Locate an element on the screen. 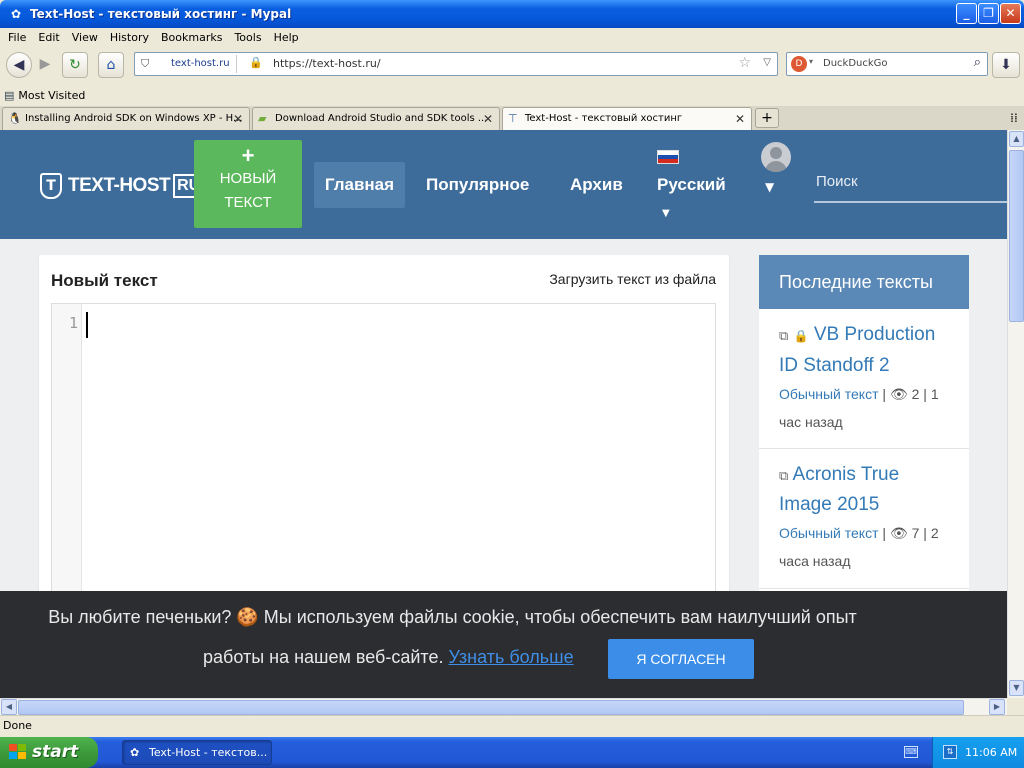 The width and height of the screenshot is (1024, 768). view-count: 7 is located at coordinates (915, 533).